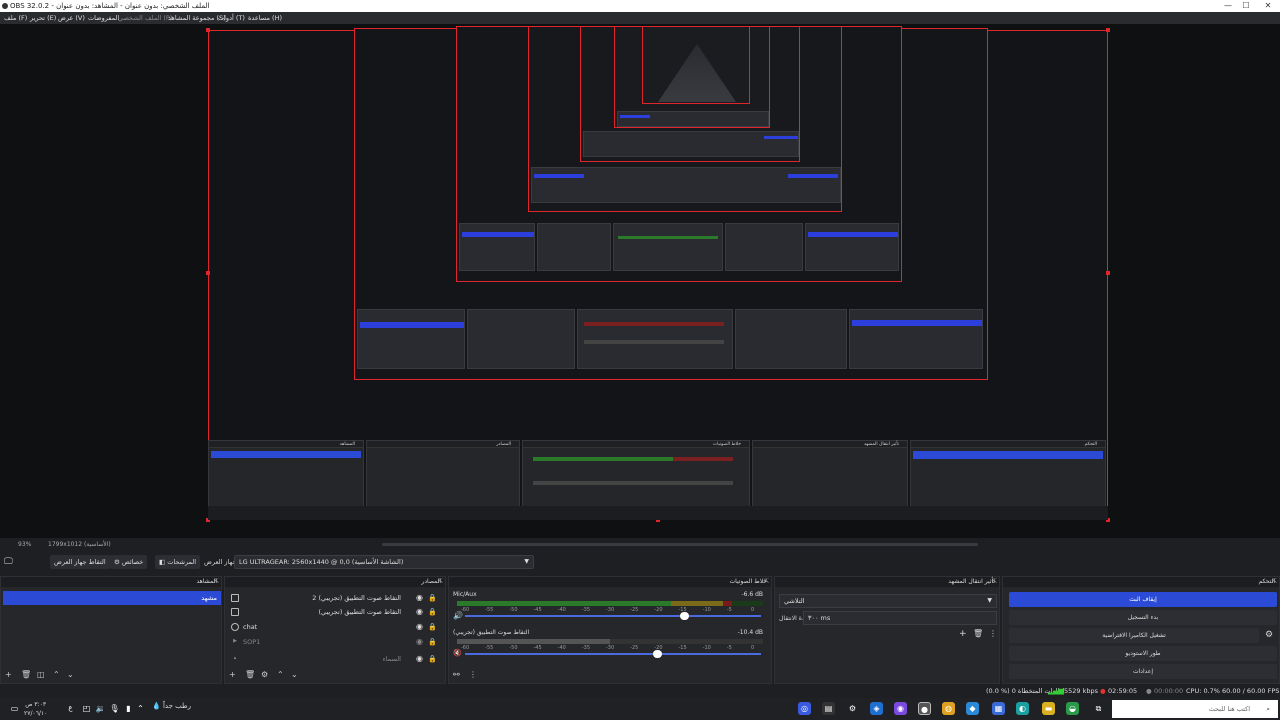  What do you see at coordinates (443, 444) in the screenshot?
I see `mirror-header: المصادر` at bounding box center [443, 444].